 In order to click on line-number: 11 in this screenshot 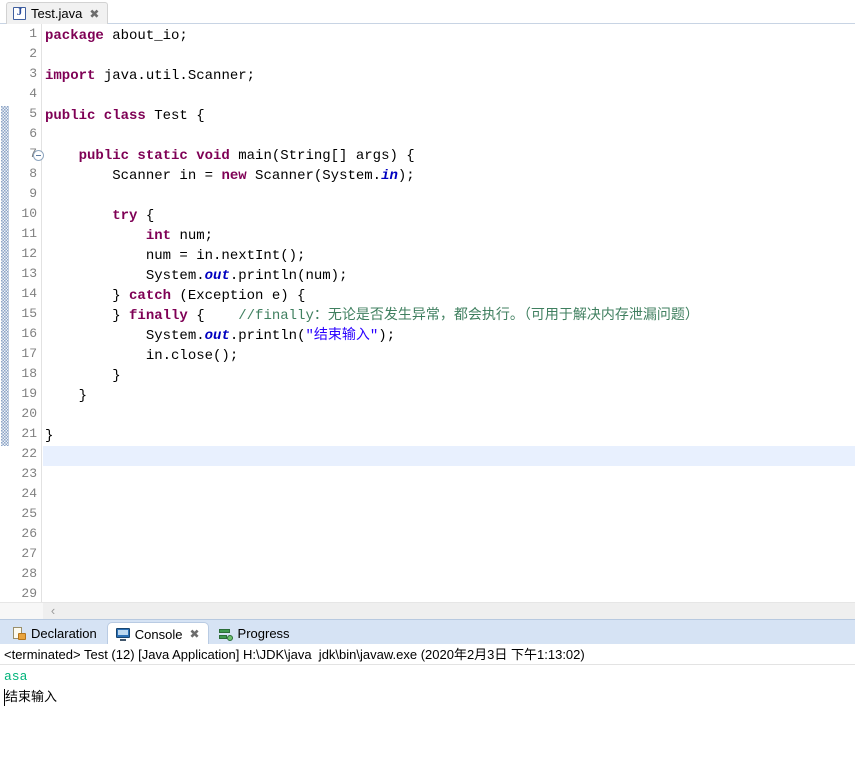, I will do `click(29, 233)`.